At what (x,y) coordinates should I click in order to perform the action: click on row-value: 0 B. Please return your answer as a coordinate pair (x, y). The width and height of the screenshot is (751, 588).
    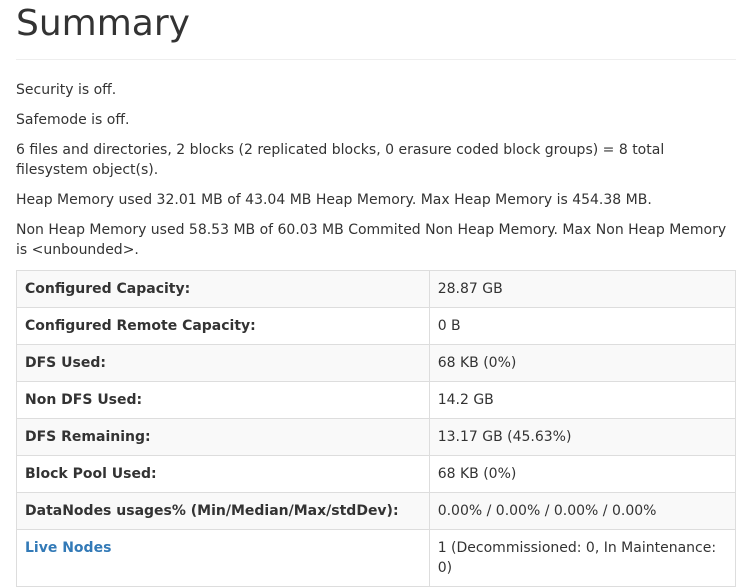
    Looking at the image, I should click on (582, 326).